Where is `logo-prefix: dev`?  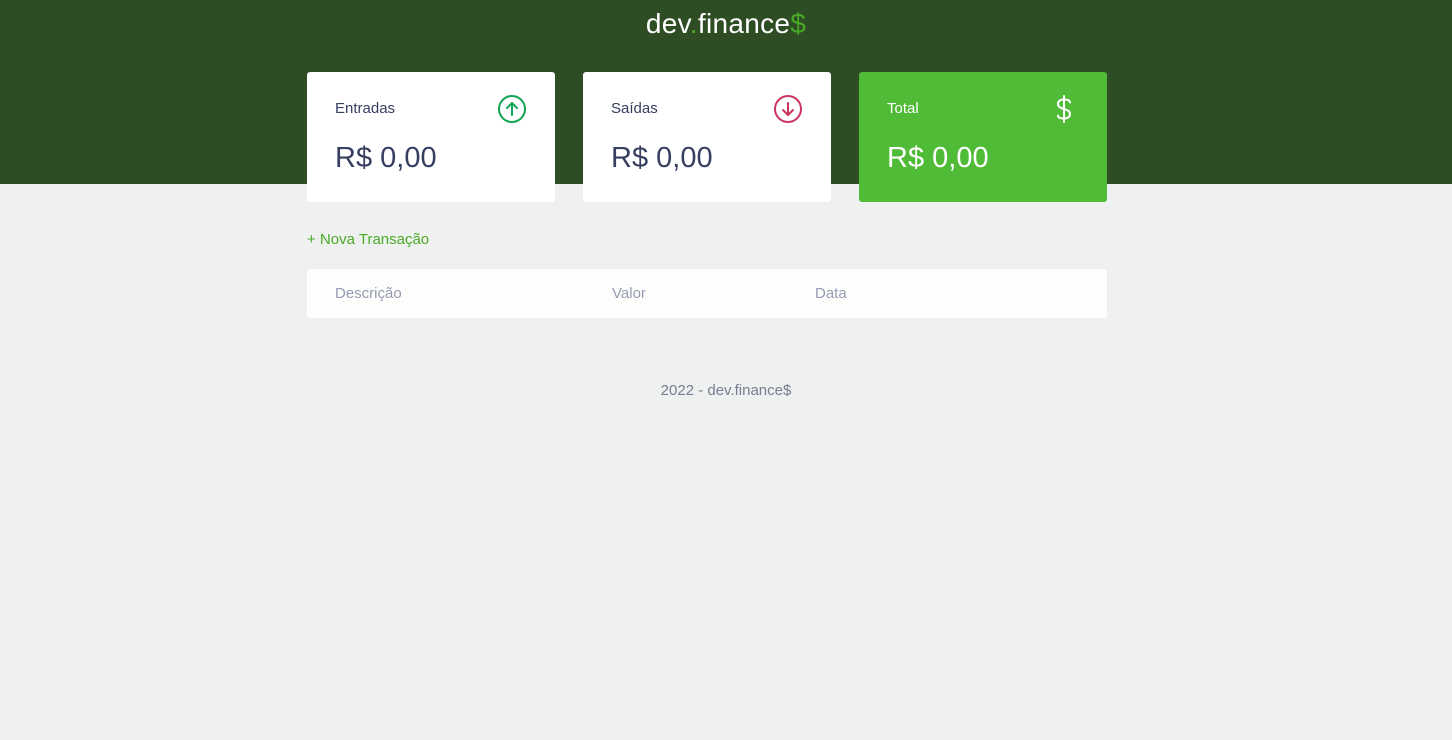 logo-prefix: dev is located at coordinates (667, 23).